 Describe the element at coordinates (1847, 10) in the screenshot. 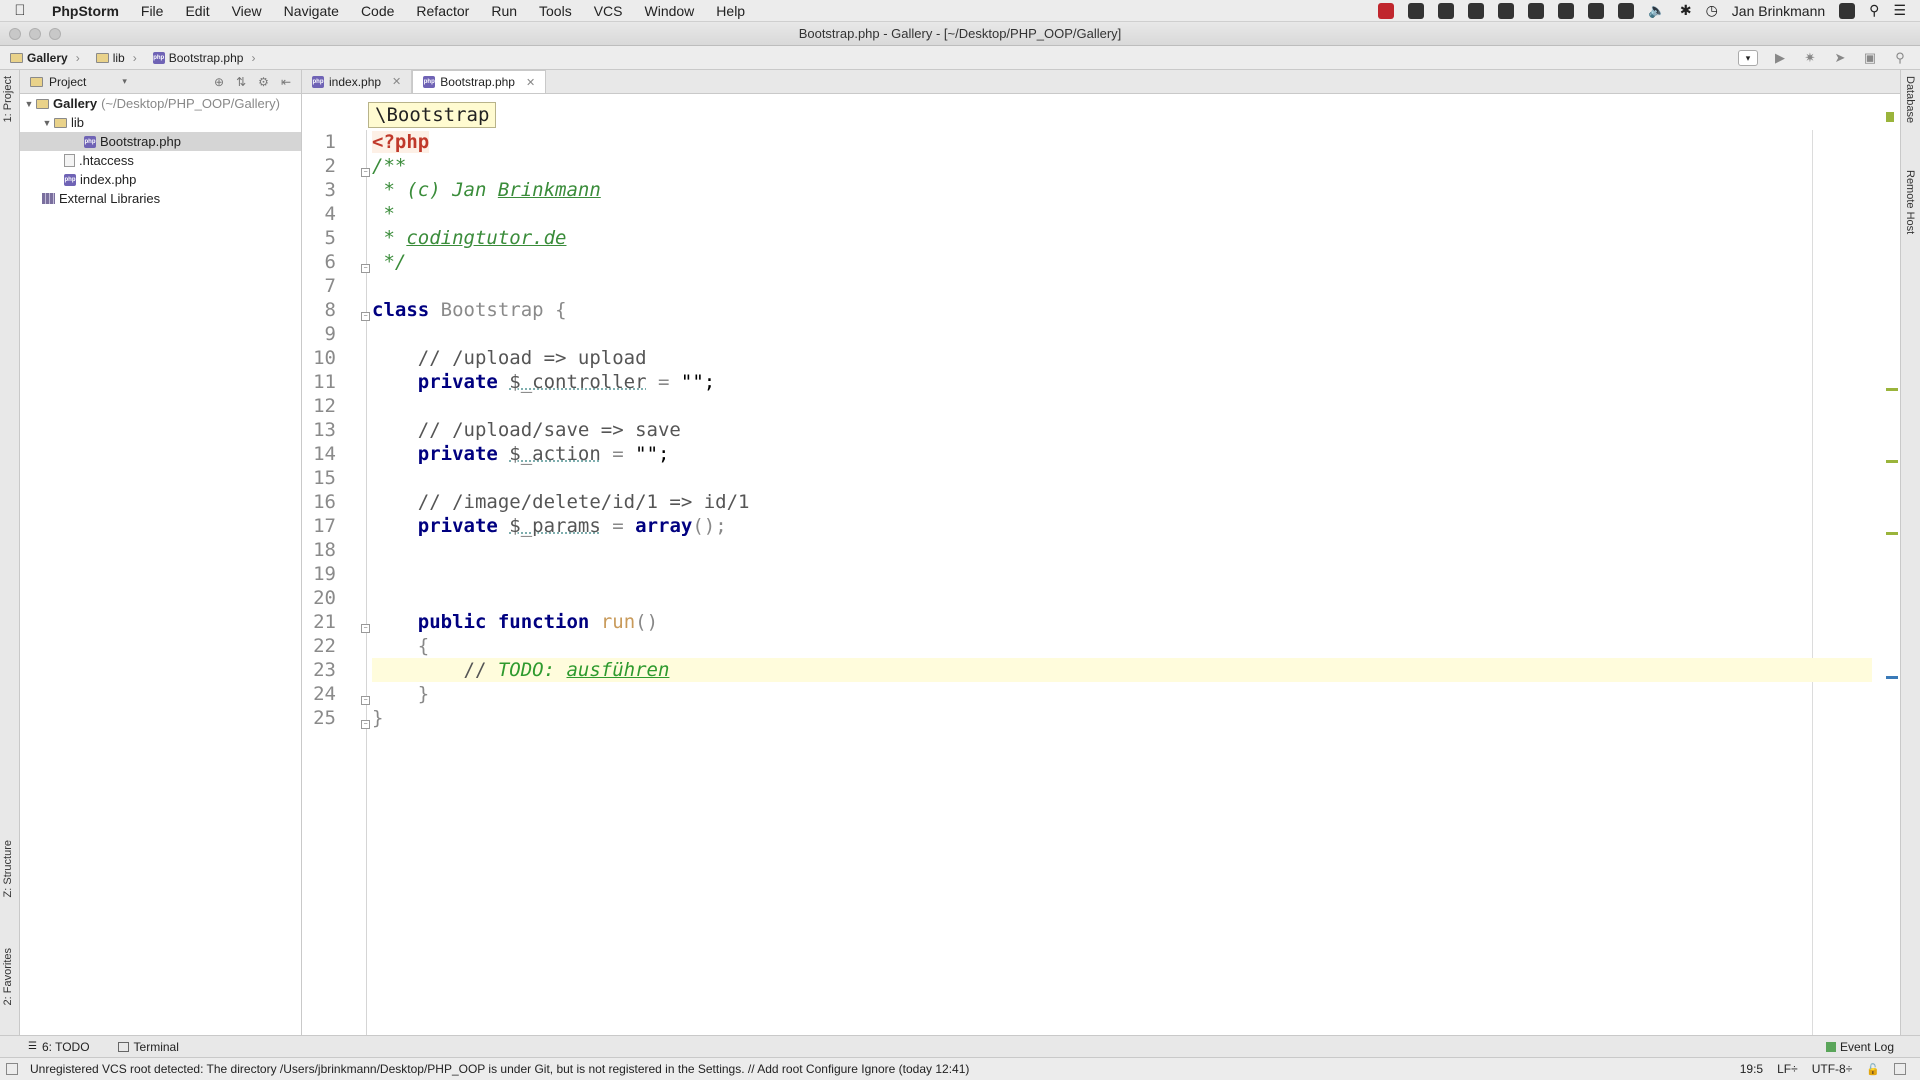

I see `user-icon` at that location.